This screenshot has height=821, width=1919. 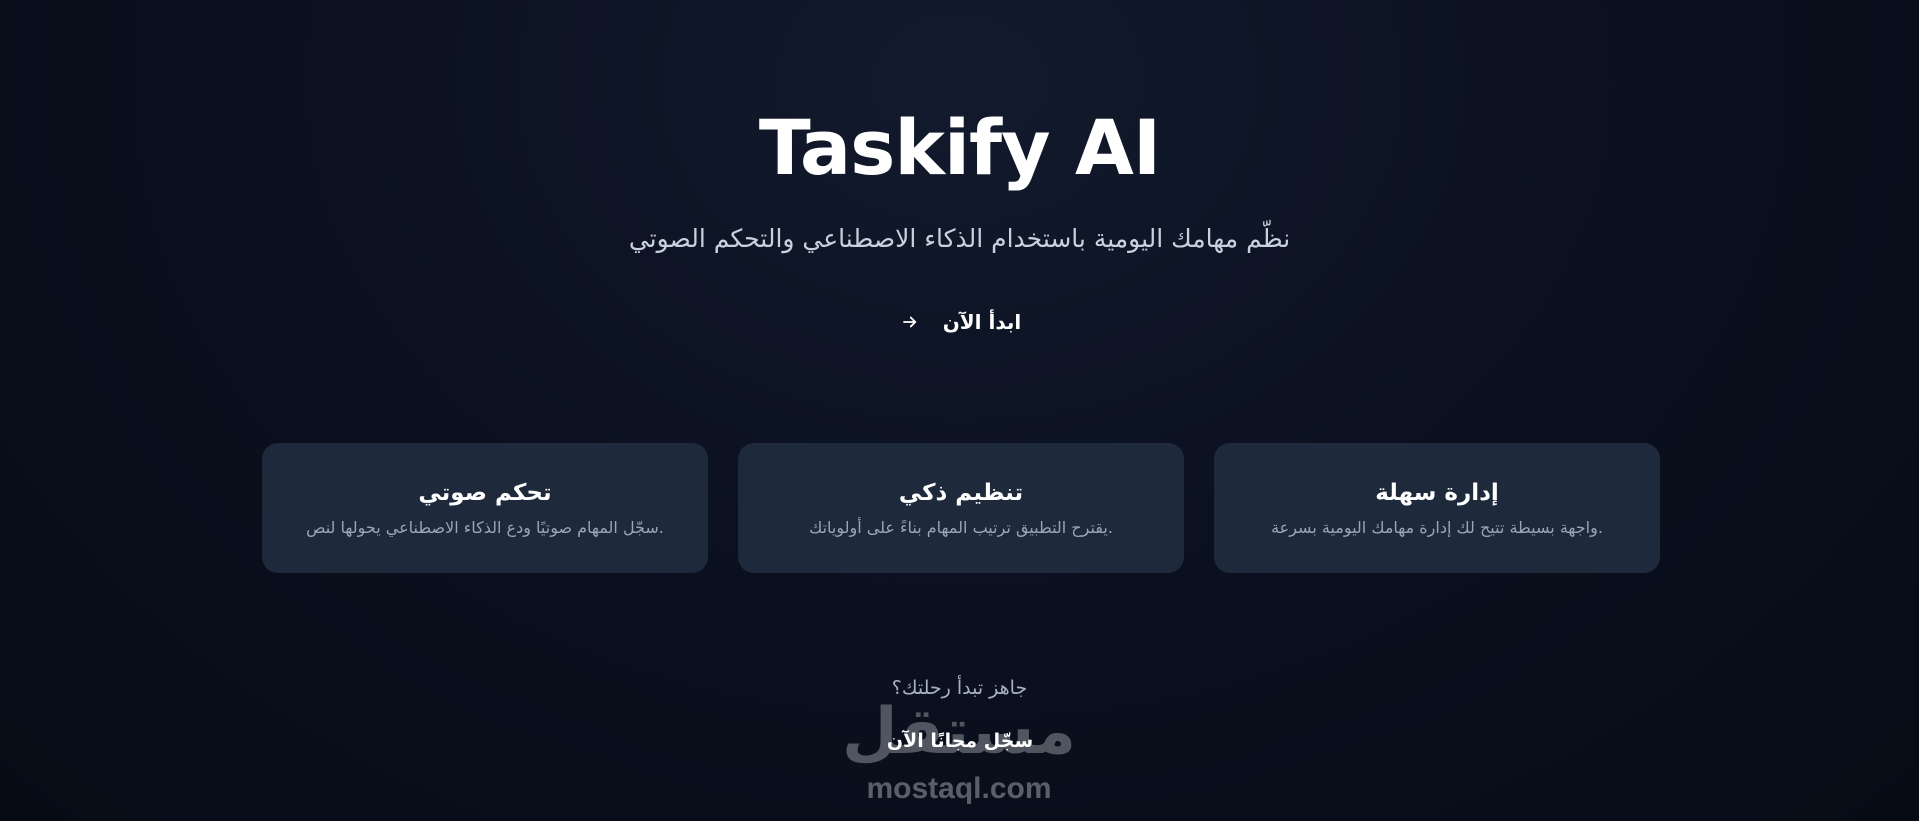 What do you see at coordinates (959, 688) in the screenshot?
I see `ready-question: جاهز تبدأ رحلتك؟` at bounding box center [959, 688].